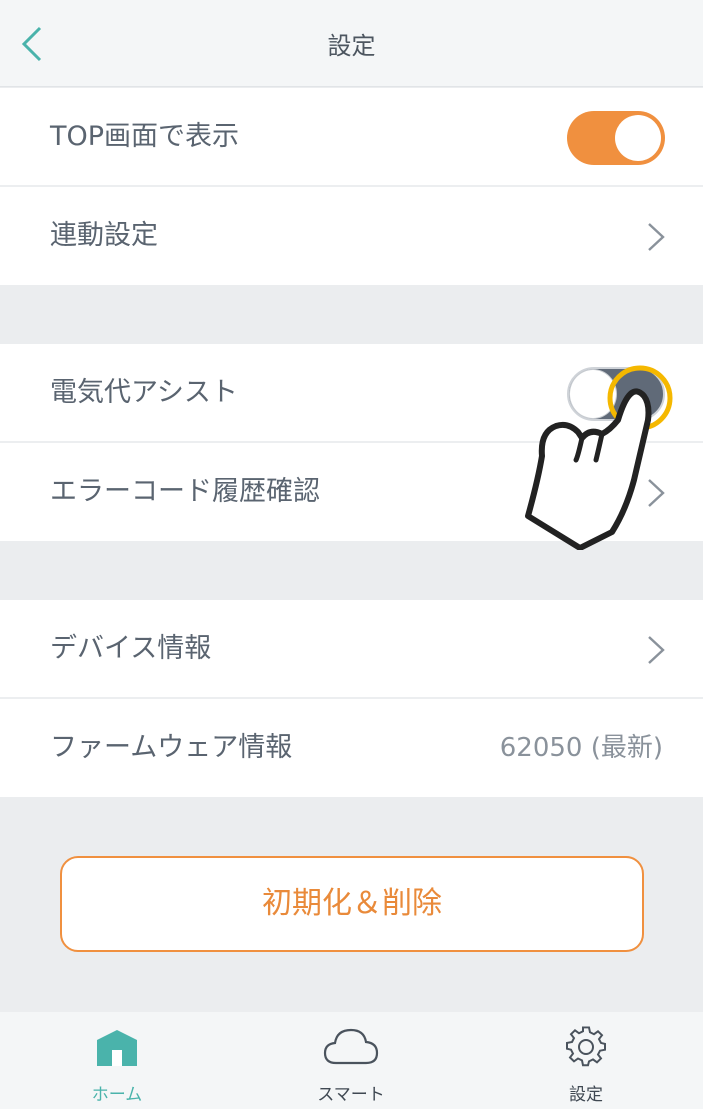 The image size is (703, 1109). What do you see at coordinates (351, 137) in the screenshot?
I see `row-top-display: TOP画面で表示` at bounding box center [351, 137].